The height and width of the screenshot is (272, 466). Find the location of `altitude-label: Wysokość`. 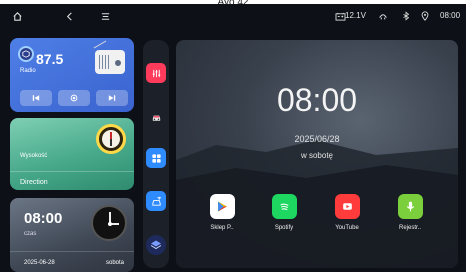

altitude-label: Wysokość is located at coordinates (34, 156).